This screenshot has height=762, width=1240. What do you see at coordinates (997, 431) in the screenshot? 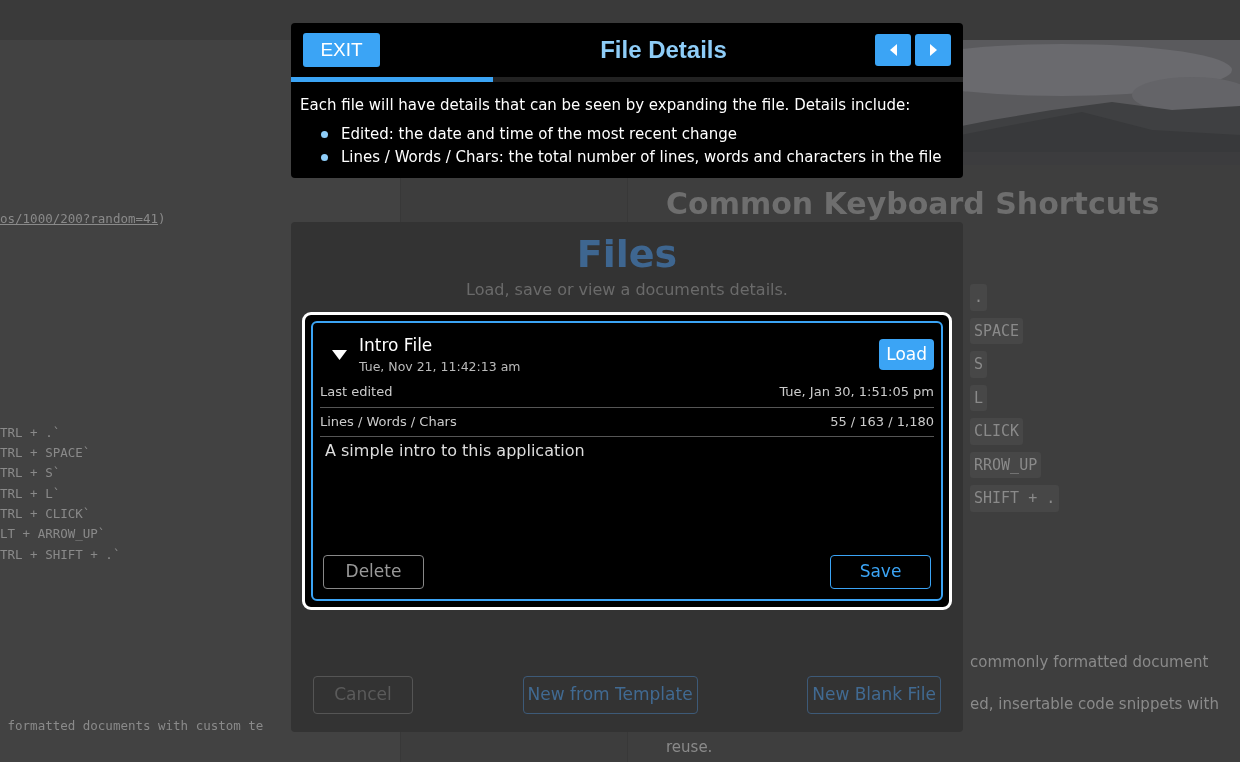
I see `key-code: CLICK` at bounding box center [997, 431].